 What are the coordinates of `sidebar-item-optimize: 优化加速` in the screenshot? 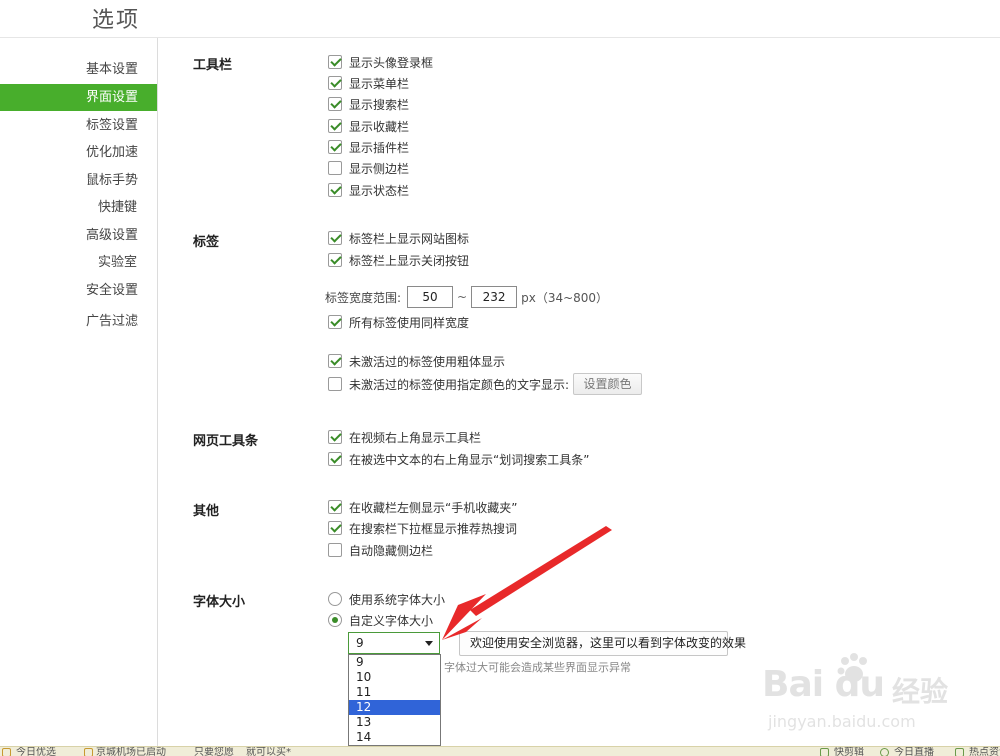 It's located at (78, 152).